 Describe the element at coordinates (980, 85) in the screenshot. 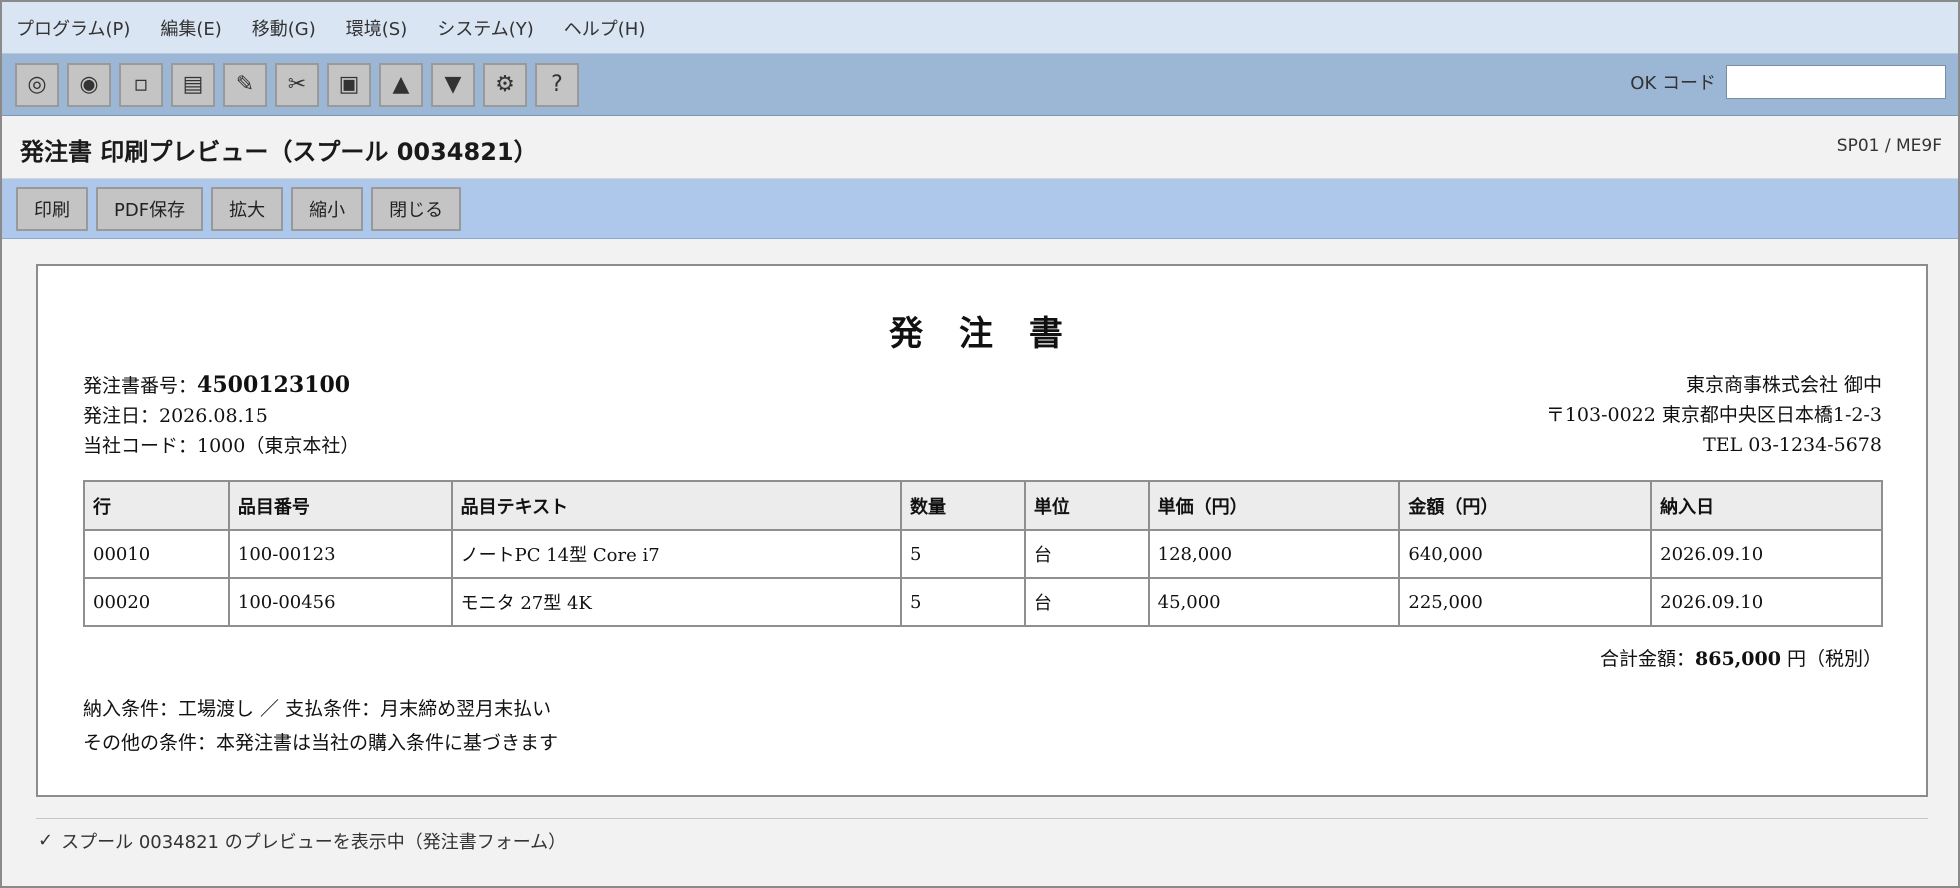

I see `system-toolbar: ◎ ◉ ▫ ▤ ✎ ✂ ▣ ▲ ▼ ⚙ ? OK コード` at that location.